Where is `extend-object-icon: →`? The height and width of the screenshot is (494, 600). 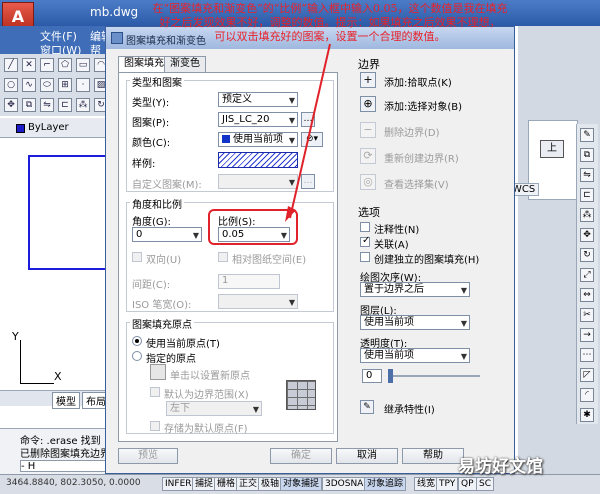 extend-object-icon: → is located at coordinates (587, 335).